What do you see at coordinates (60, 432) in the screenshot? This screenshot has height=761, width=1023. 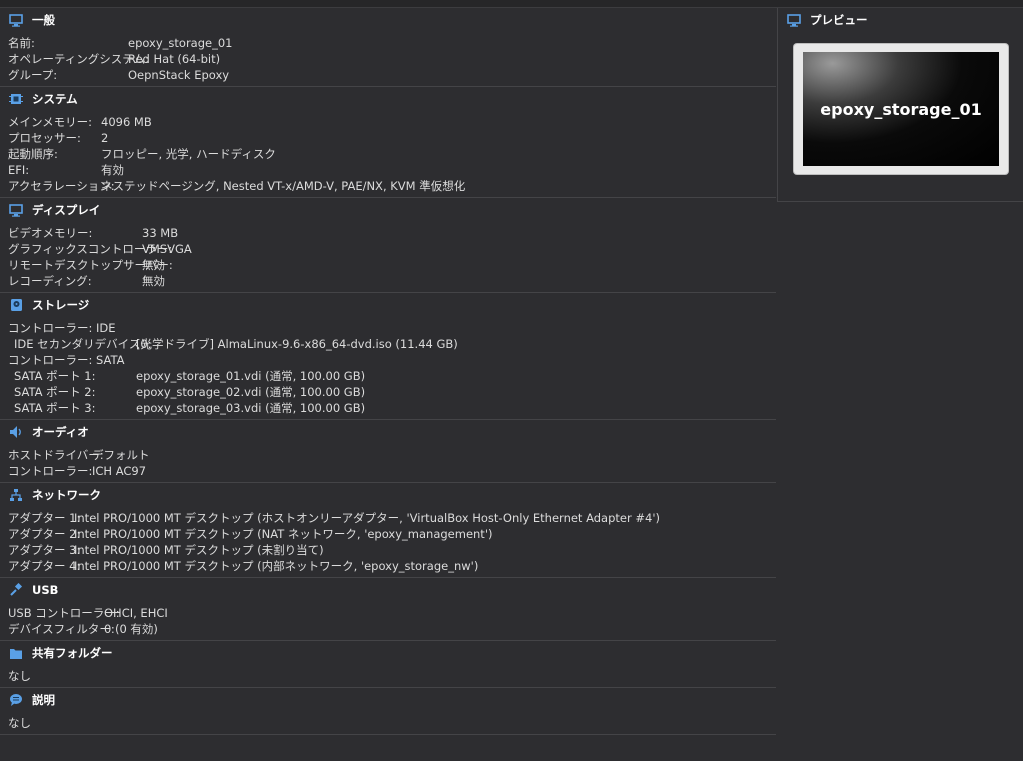 I see `section-audio-title: オーディオ` at bounding box center [60, 432].